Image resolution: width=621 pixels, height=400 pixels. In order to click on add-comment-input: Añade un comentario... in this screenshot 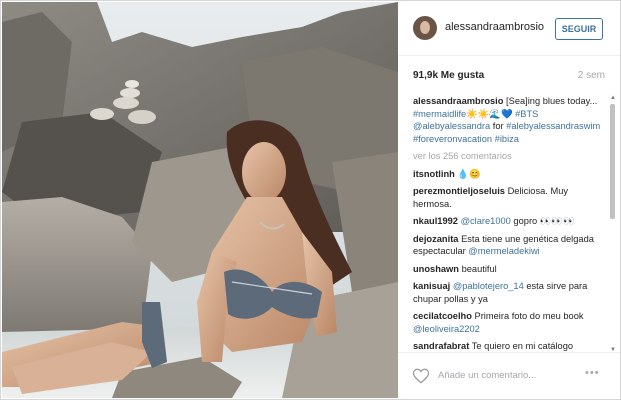, I will do `click(487, 375)`.